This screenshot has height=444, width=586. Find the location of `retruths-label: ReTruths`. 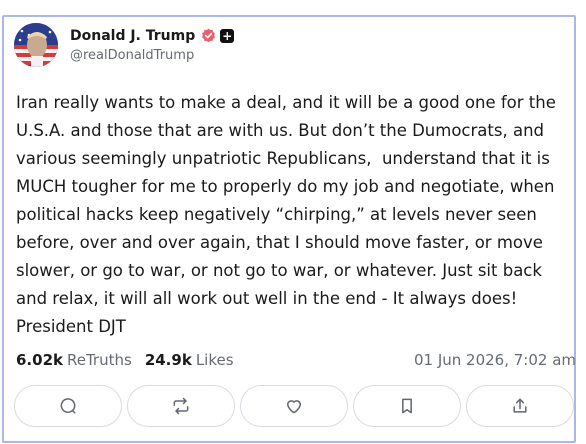

retruths-label: ReTruths is located at coordinates (99, 360).